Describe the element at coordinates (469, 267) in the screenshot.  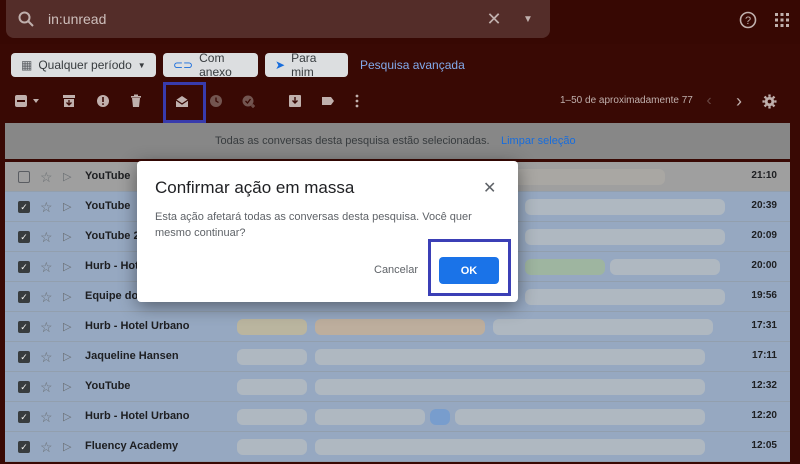
I see `highlight-box` at that location.